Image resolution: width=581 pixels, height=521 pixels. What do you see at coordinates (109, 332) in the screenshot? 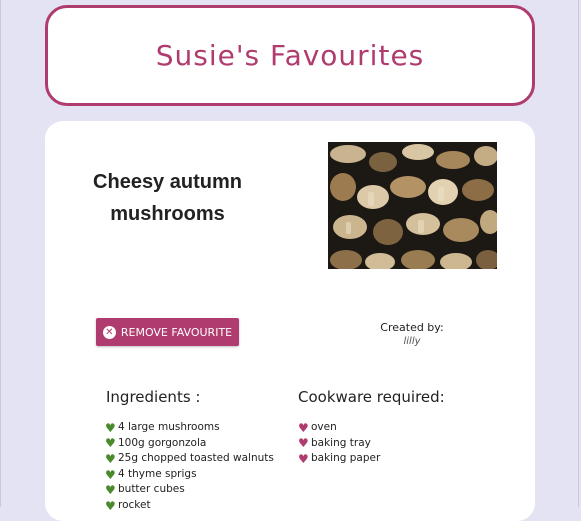
I see `close-circle-icon: ✕` at bounding box center [109, 332].